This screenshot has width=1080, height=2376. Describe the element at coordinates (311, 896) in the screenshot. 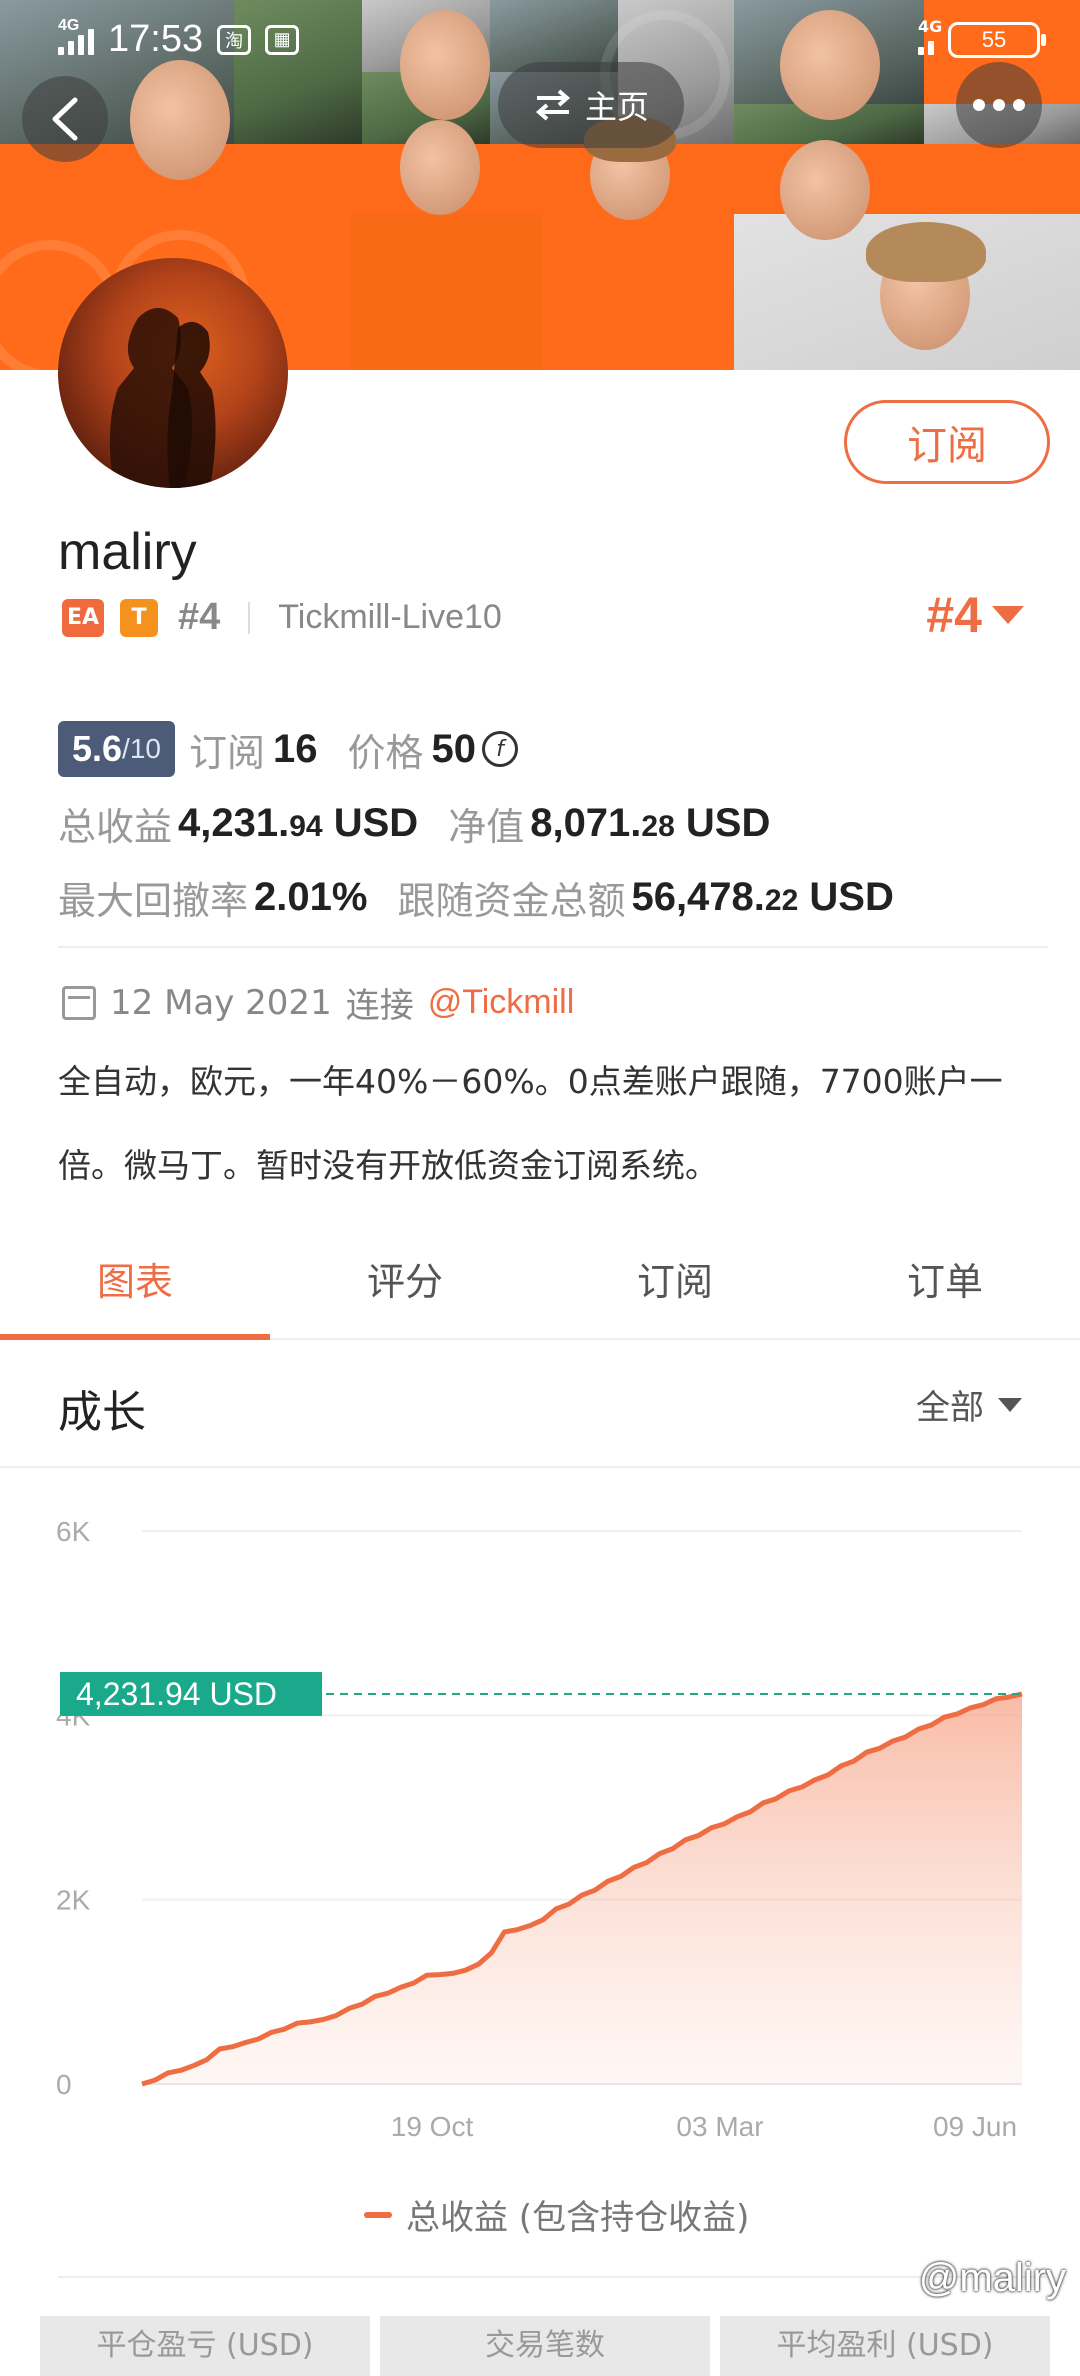

I see `drawdown-value: 2.01%` at that location.